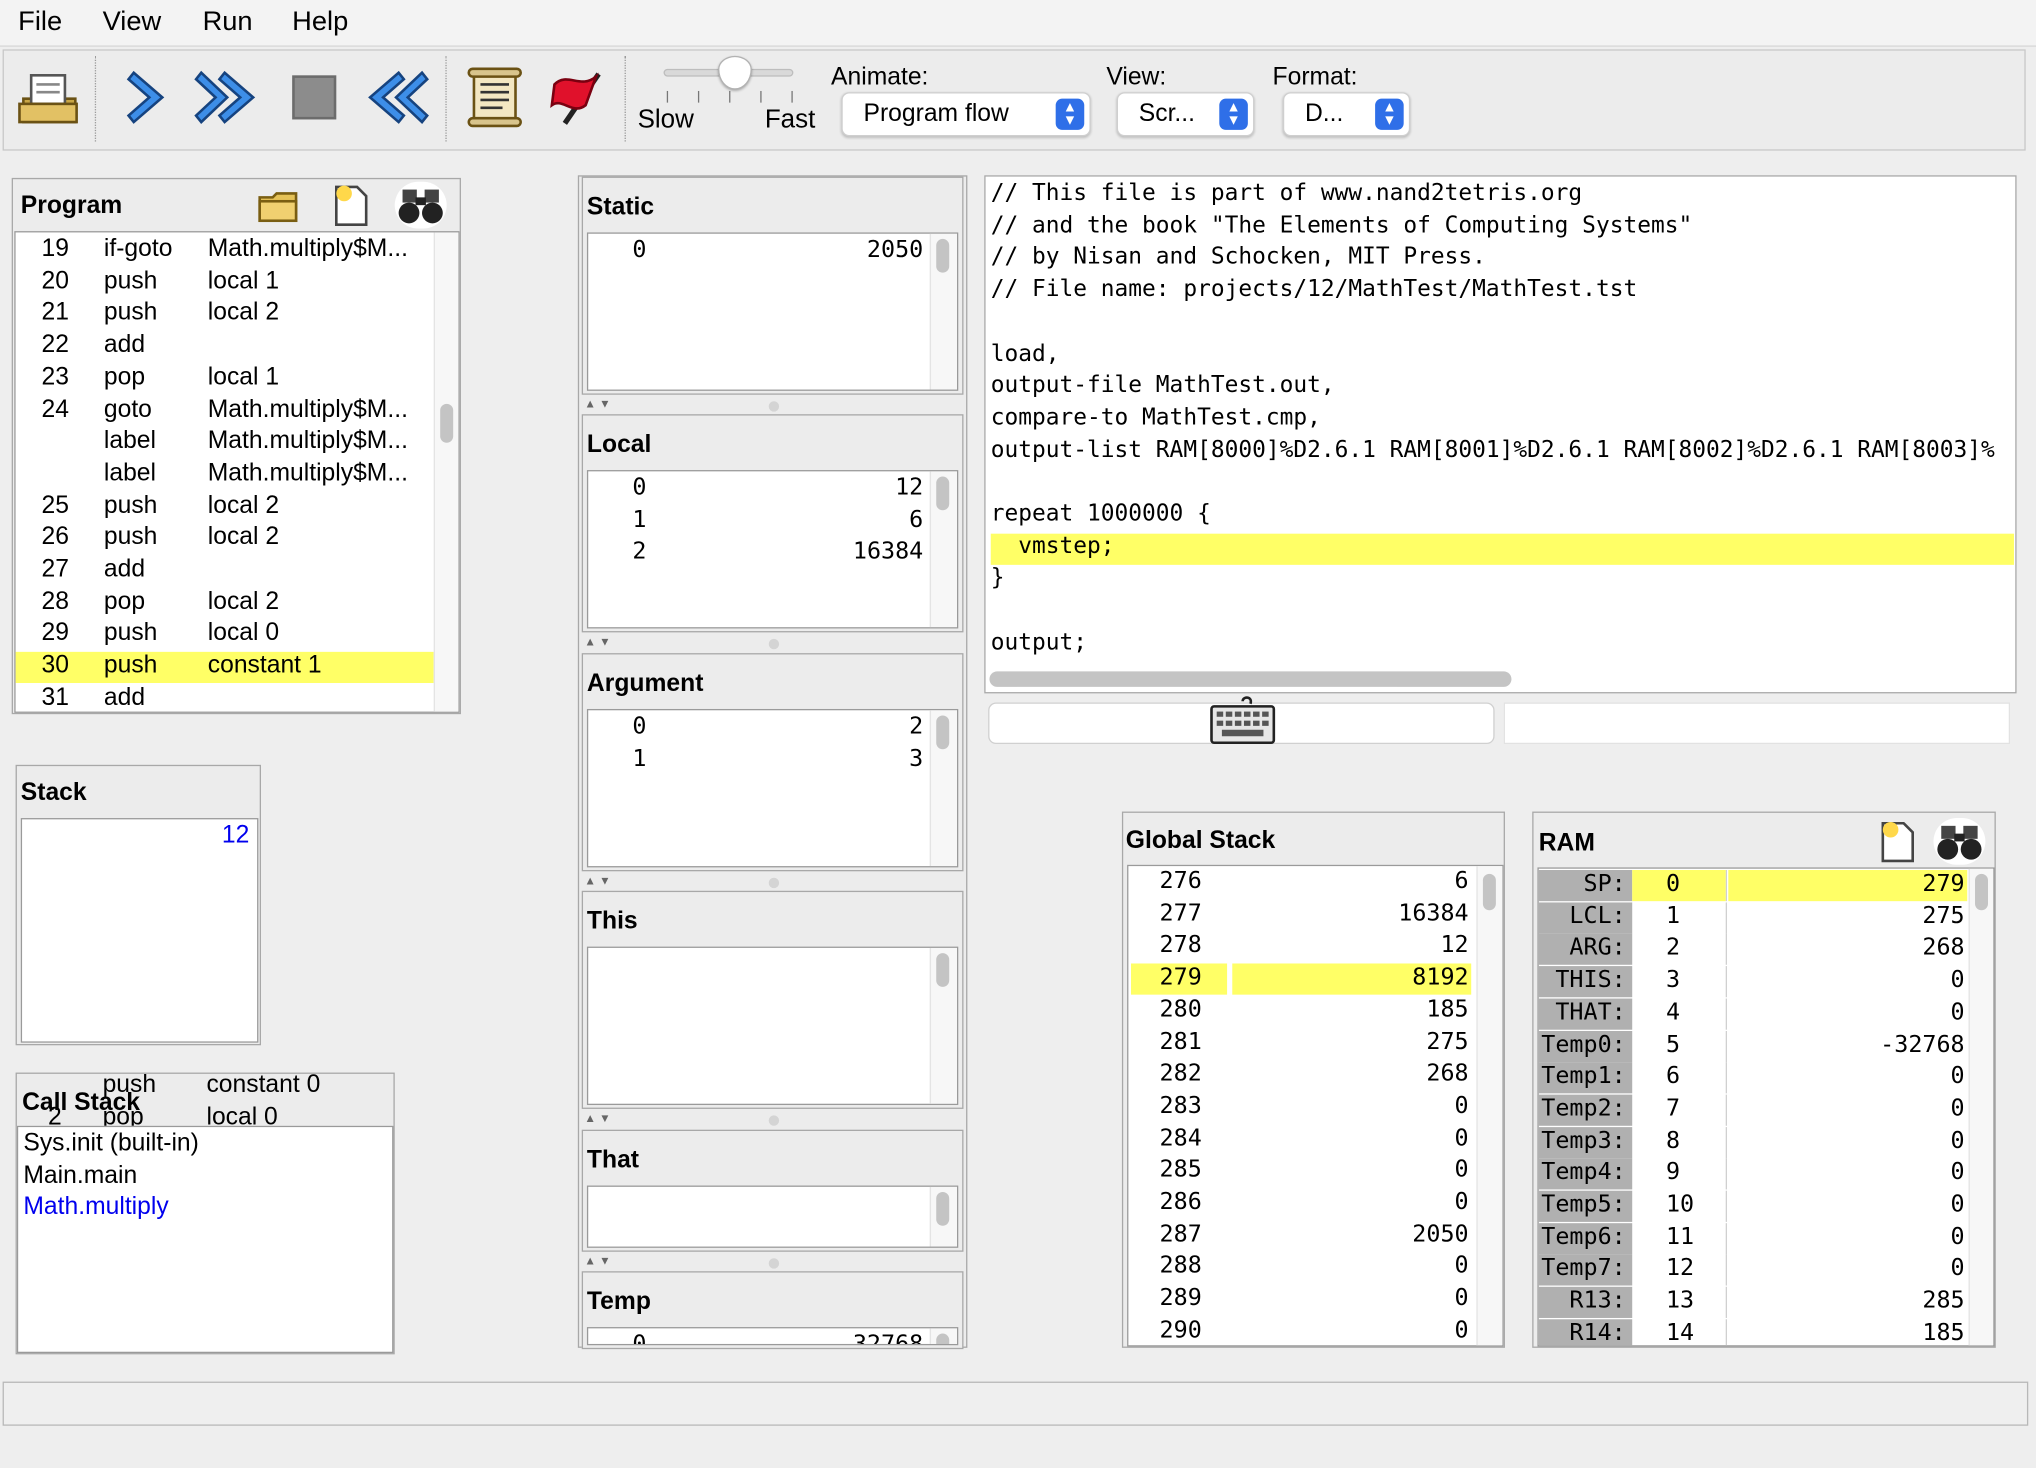 The width and height of the screenshot is (2036, 1468). Describe the element at coordinates (95, 1209) in the screenshot. I see `call-stack-item: Math.multiply` at that location.